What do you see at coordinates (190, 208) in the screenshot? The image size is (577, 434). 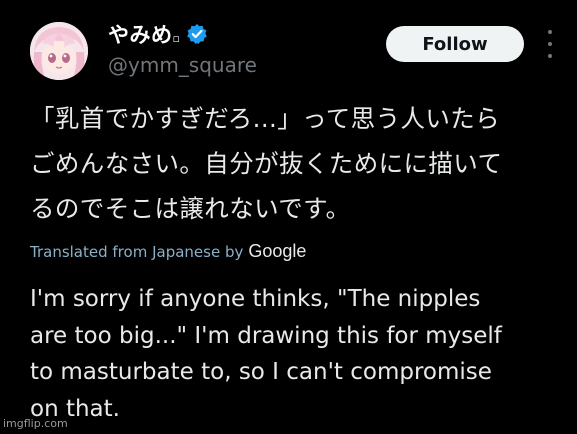 I see `tweet-line: るのでそこは譲れないです。` at bounding box center [190, 208].